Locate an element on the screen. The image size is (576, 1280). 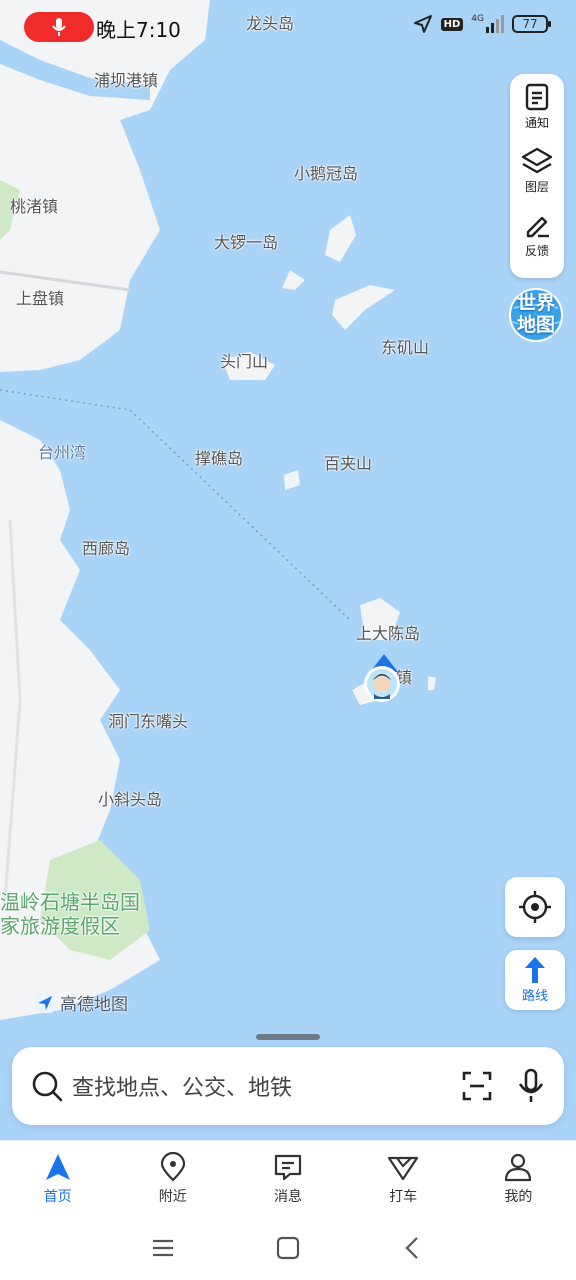
nav-messages: 消息 is located at coordinates (287, 1178).